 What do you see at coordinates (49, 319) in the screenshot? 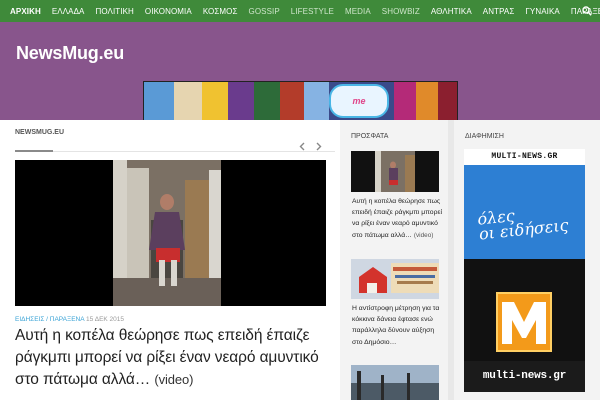
I see `article-category: ΕΙΔΗΣΕΙΣ / ΠΑΡΑΞΕΝΑ` at bounding box center [49, 319].